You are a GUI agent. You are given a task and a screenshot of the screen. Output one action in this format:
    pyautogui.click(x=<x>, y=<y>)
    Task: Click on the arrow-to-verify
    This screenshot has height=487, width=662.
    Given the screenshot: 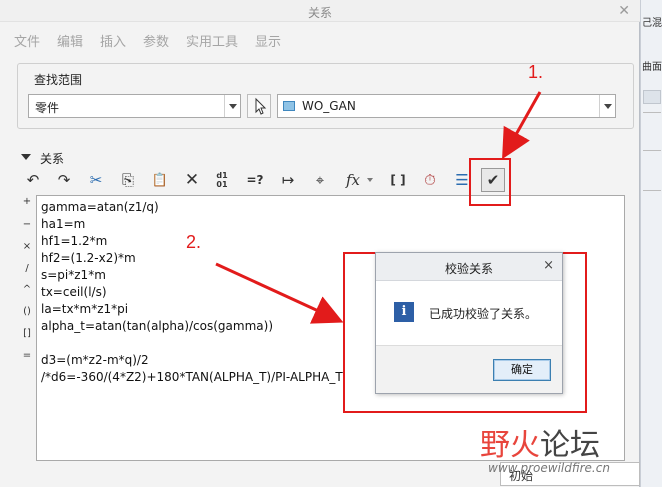 What is the action you would take?
    pyautogui.click(x=522, y=125)
    